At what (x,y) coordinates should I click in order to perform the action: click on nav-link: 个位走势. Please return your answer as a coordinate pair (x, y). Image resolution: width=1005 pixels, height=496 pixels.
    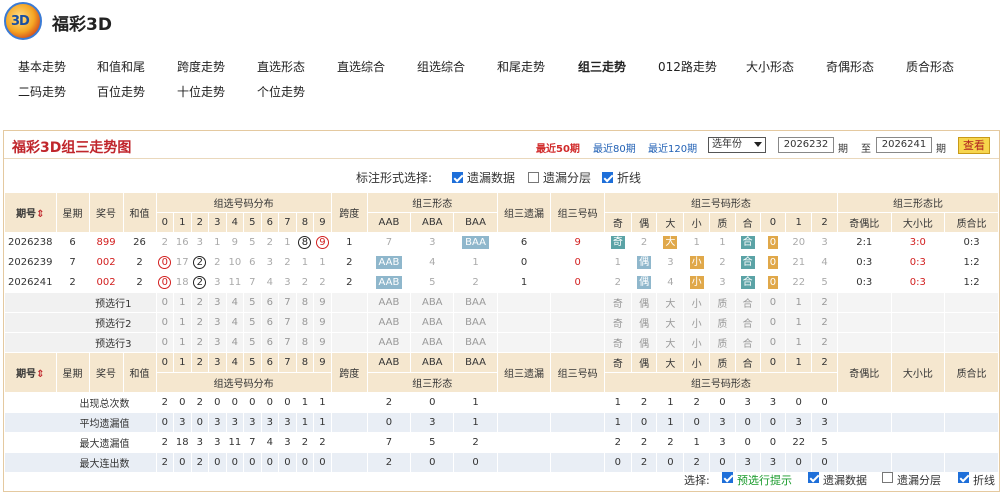
    Looking at the image, I should click on (281, 91).